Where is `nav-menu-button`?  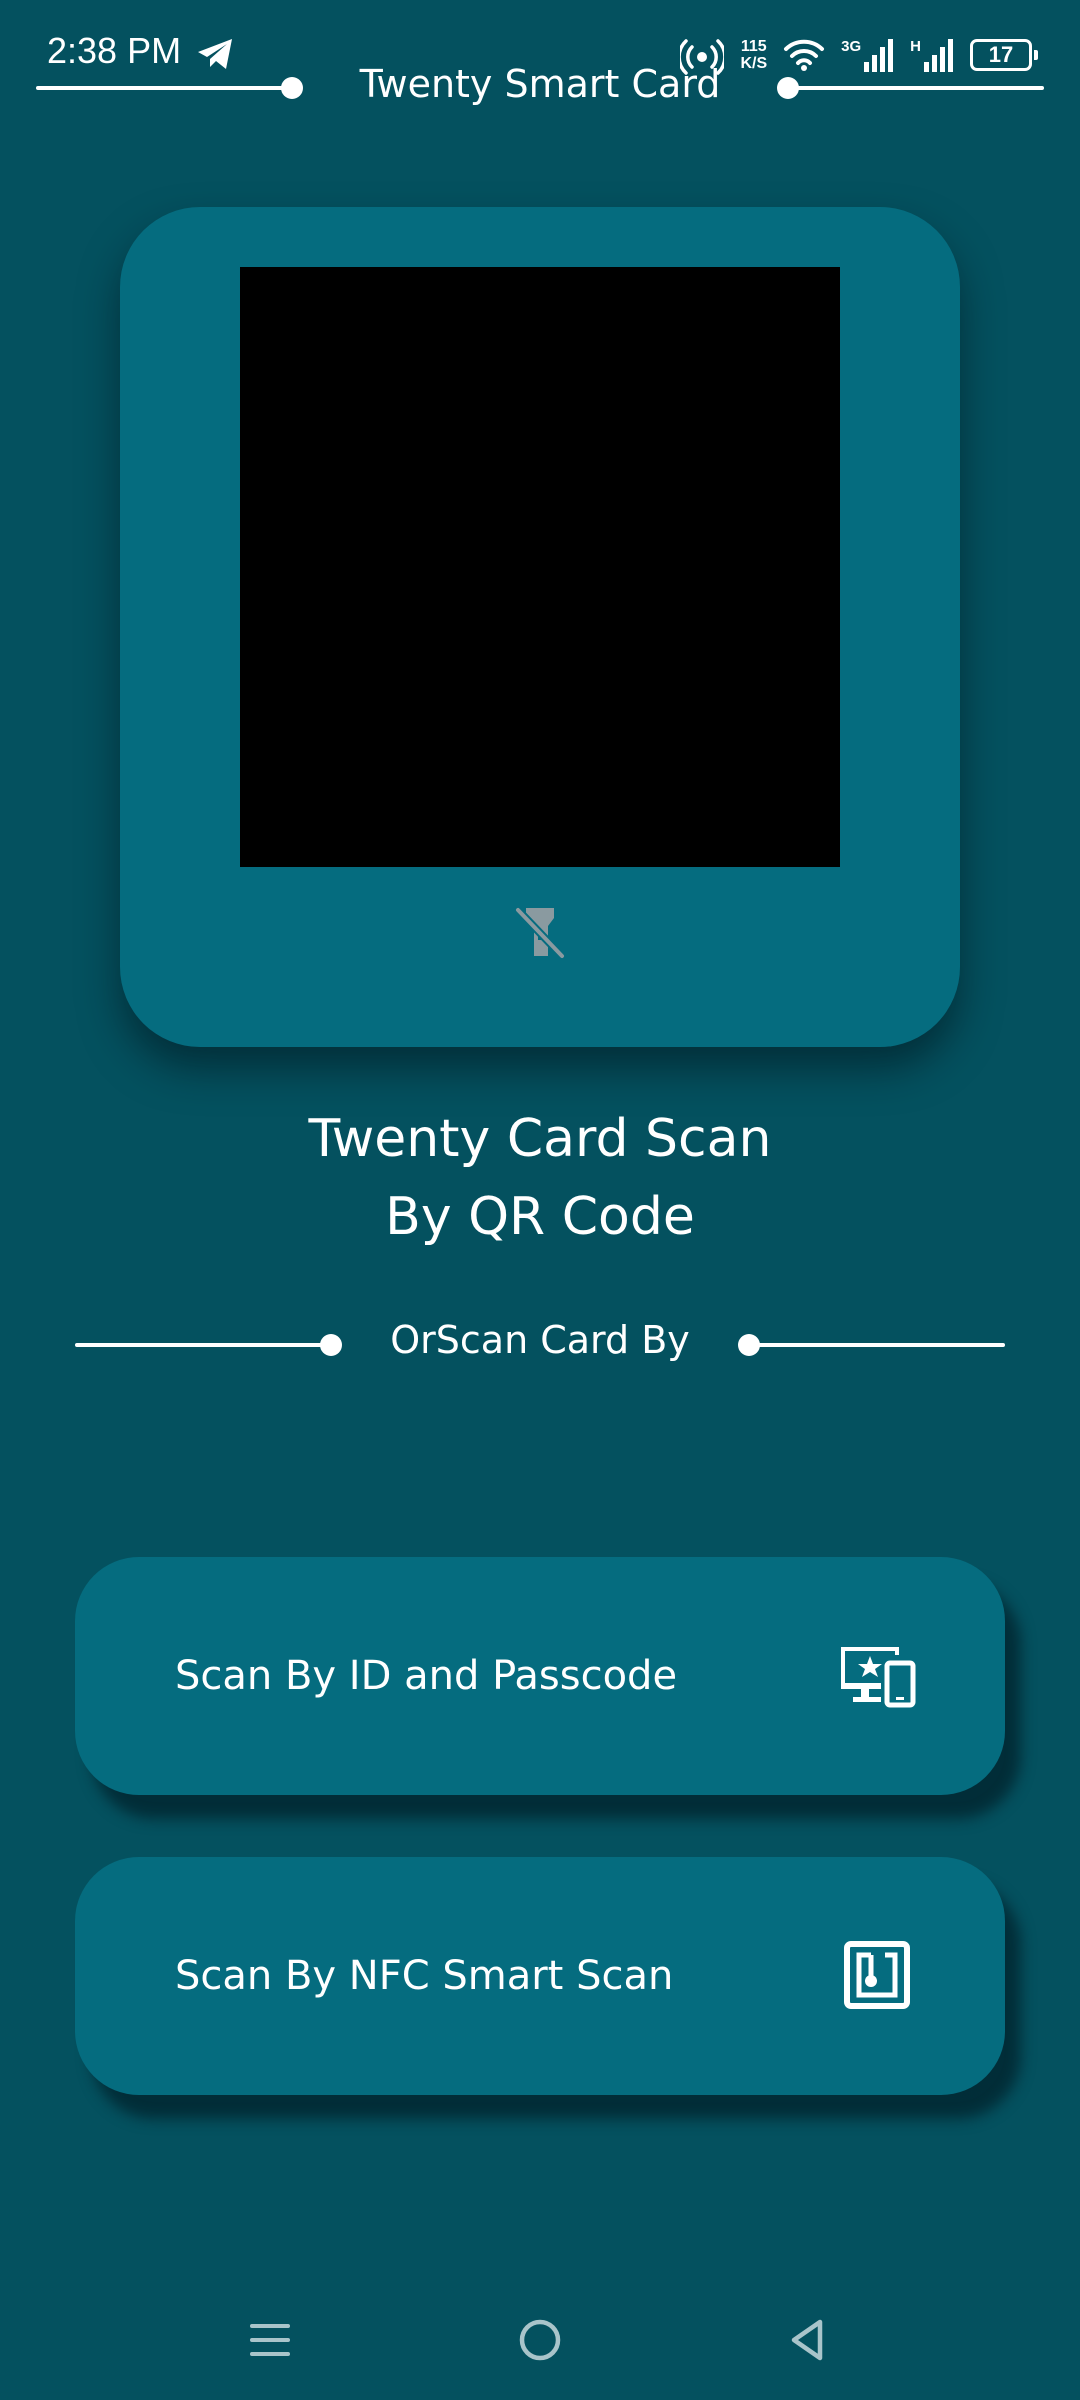
nav-menu-button is located at coordinates (270, 2340).